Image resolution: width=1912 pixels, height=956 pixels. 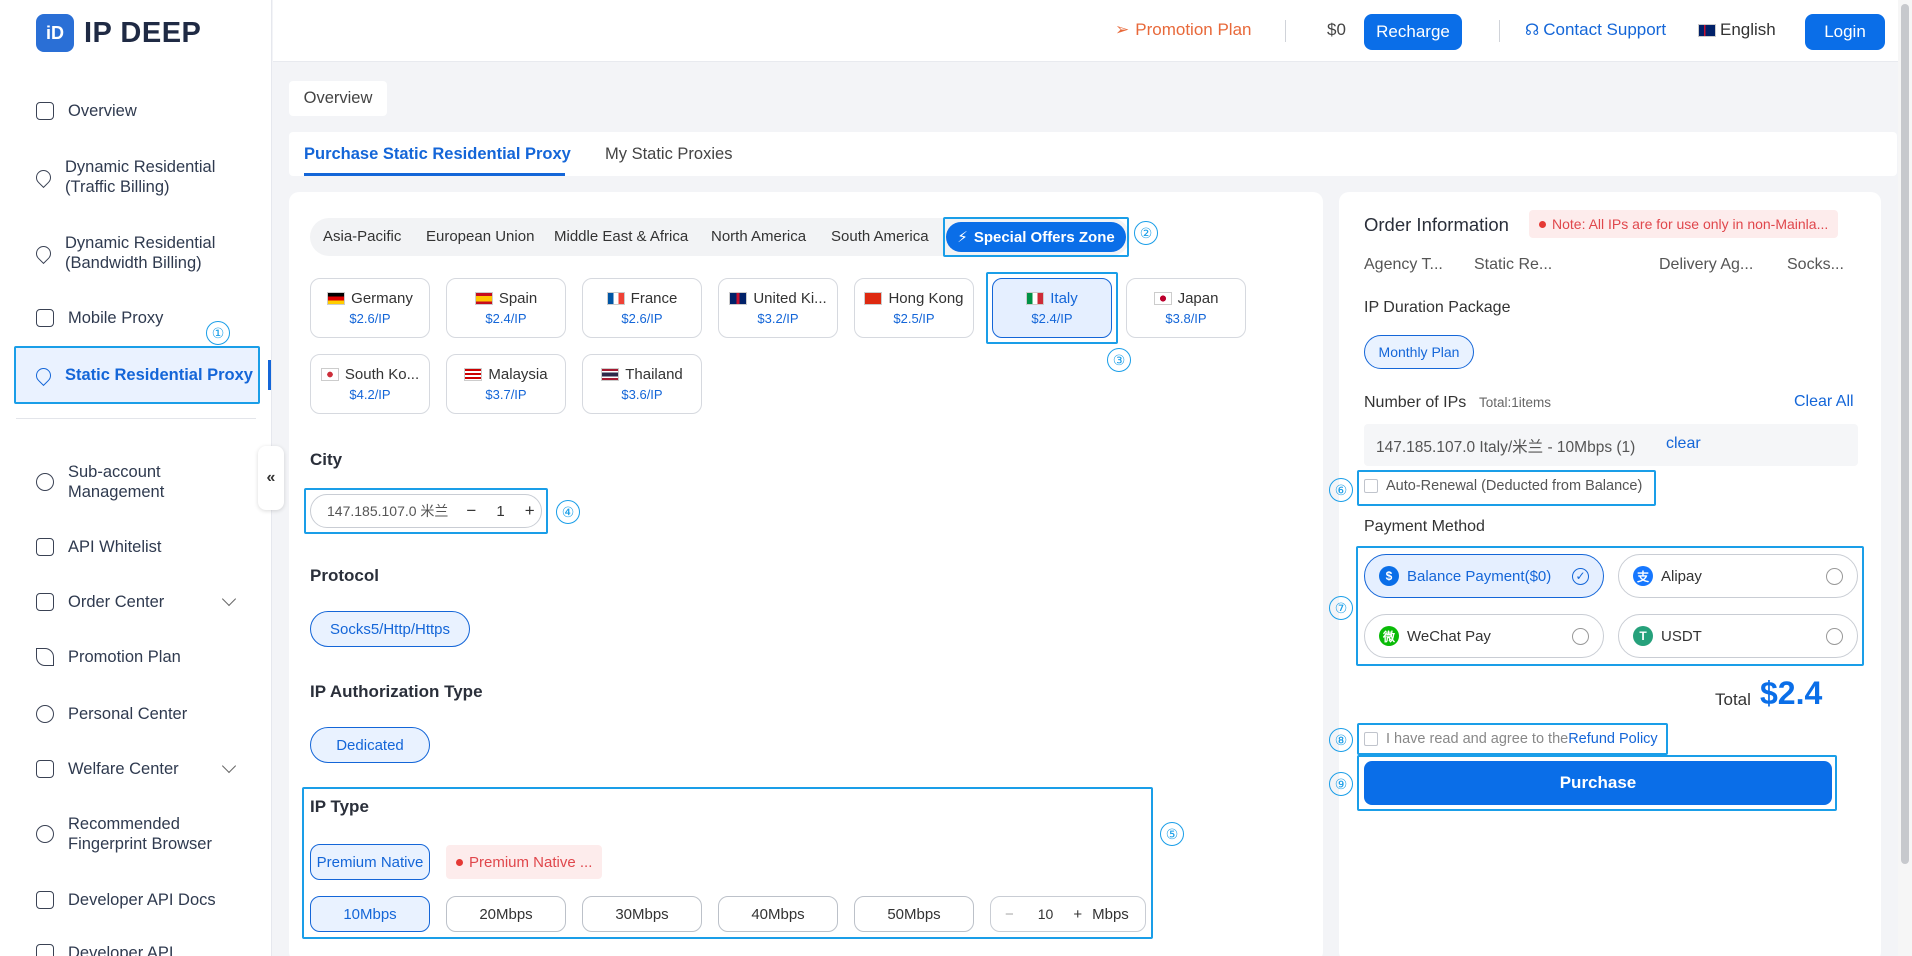 What do you see at coordinates (362, 236) in the screenshot?
I see `region-asia-pacific: Asia-Pacific` at bounding box center [362, 236].